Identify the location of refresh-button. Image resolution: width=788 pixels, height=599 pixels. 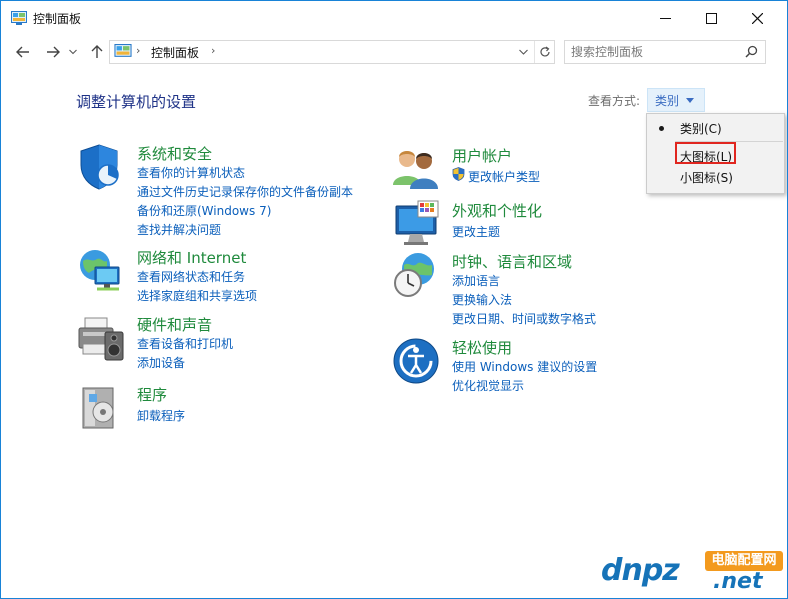
(544, 52).